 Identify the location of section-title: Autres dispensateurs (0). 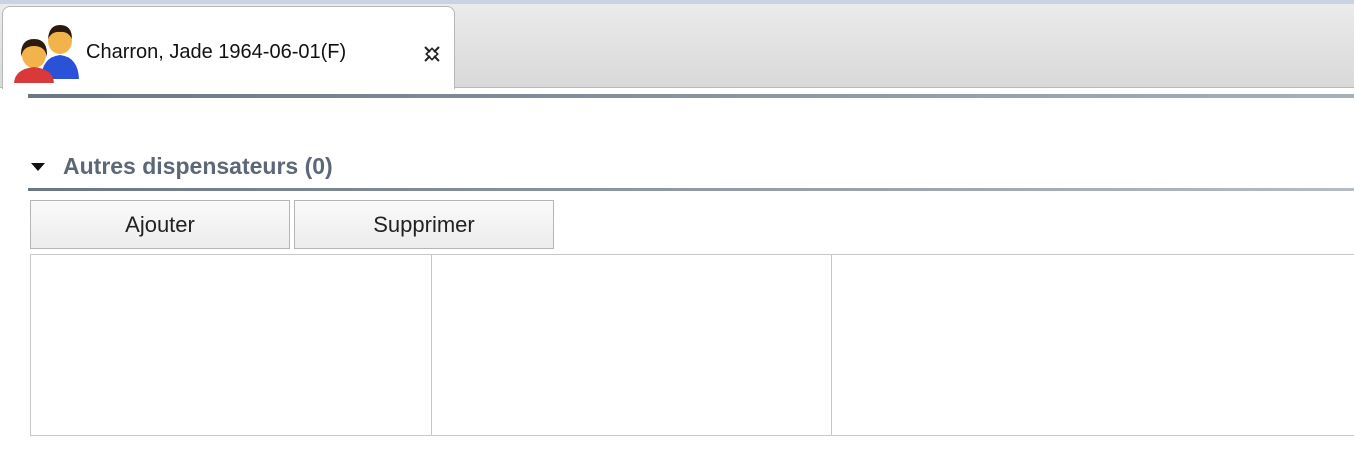
(198, 166).